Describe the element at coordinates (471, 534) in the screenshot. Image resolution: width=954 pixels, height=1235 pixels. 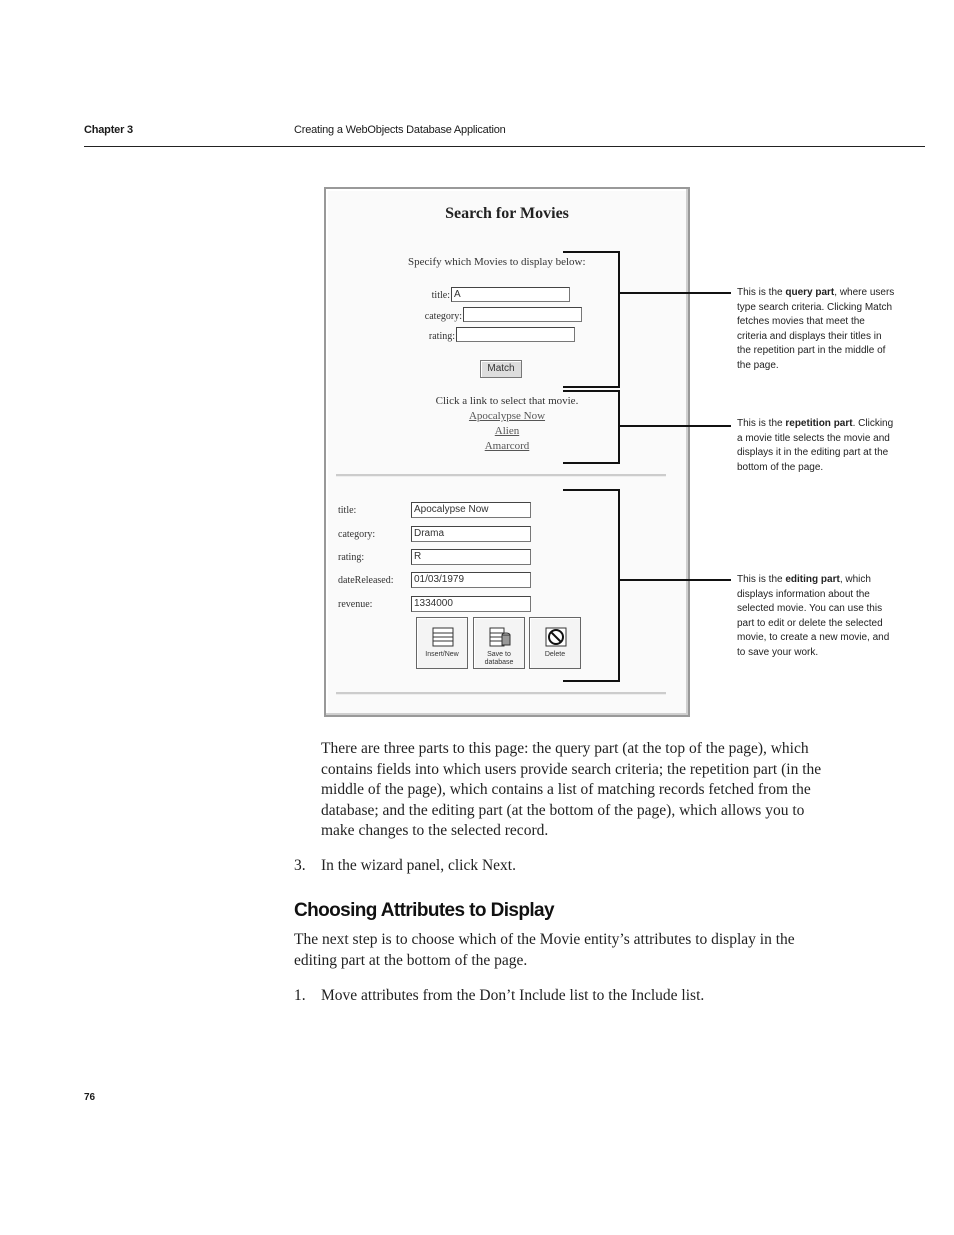
I see `edit-category-input: Drama` at that location.